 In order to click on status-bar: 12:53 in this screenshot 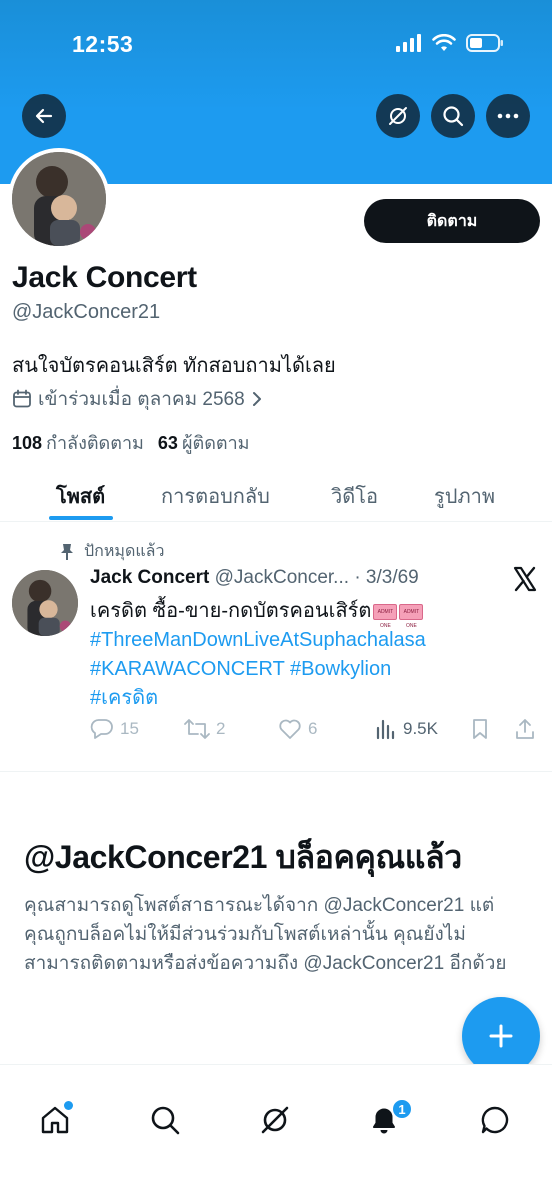, I will do `click(276, 45)`.